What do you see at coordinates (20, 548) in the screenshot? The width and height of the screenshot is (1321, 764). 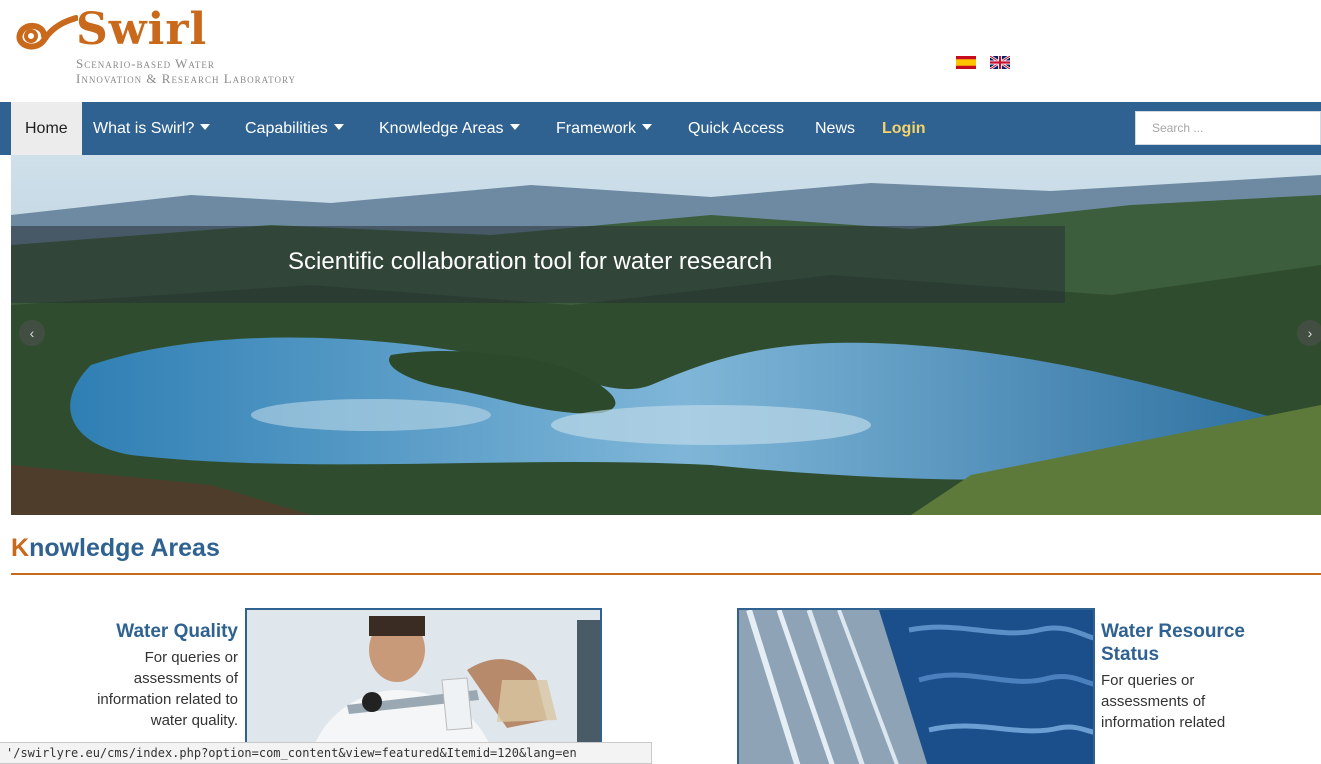 I see `section-title-initial: K` at bounding box center [20, 548].